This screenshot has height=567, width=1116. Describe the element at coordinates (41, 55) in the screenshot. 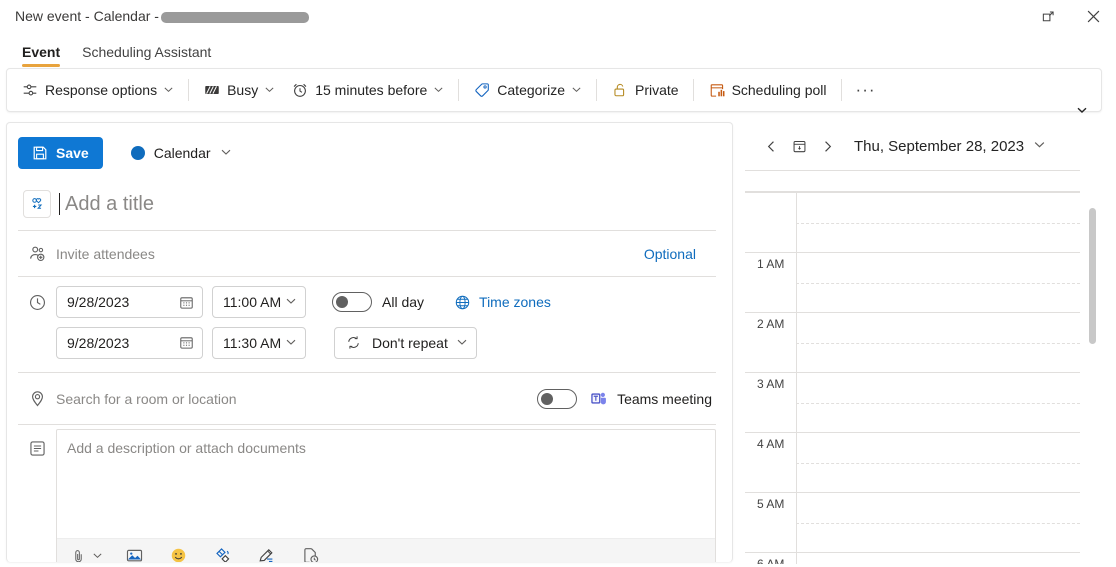

I see `tab-event: Event` at that location.